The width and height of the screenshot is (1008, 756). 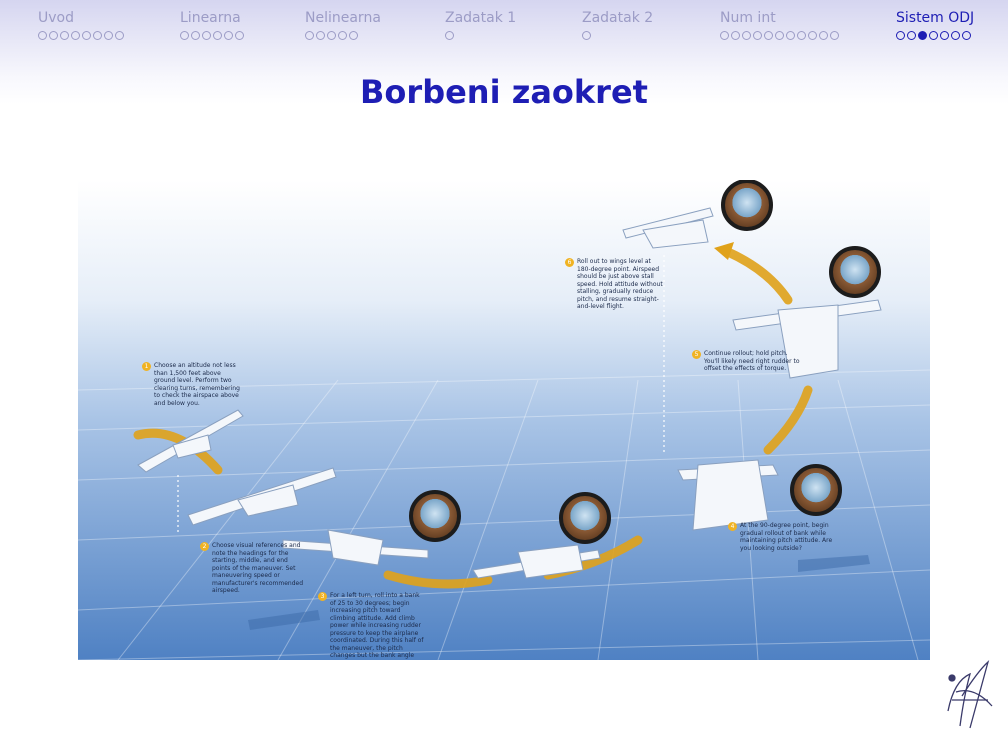 What do you see at coordinates (617, 18) in the screenshot?
I see `nav-label-zadatak-2: Zadatak 2` at bounding box center [617, 18].